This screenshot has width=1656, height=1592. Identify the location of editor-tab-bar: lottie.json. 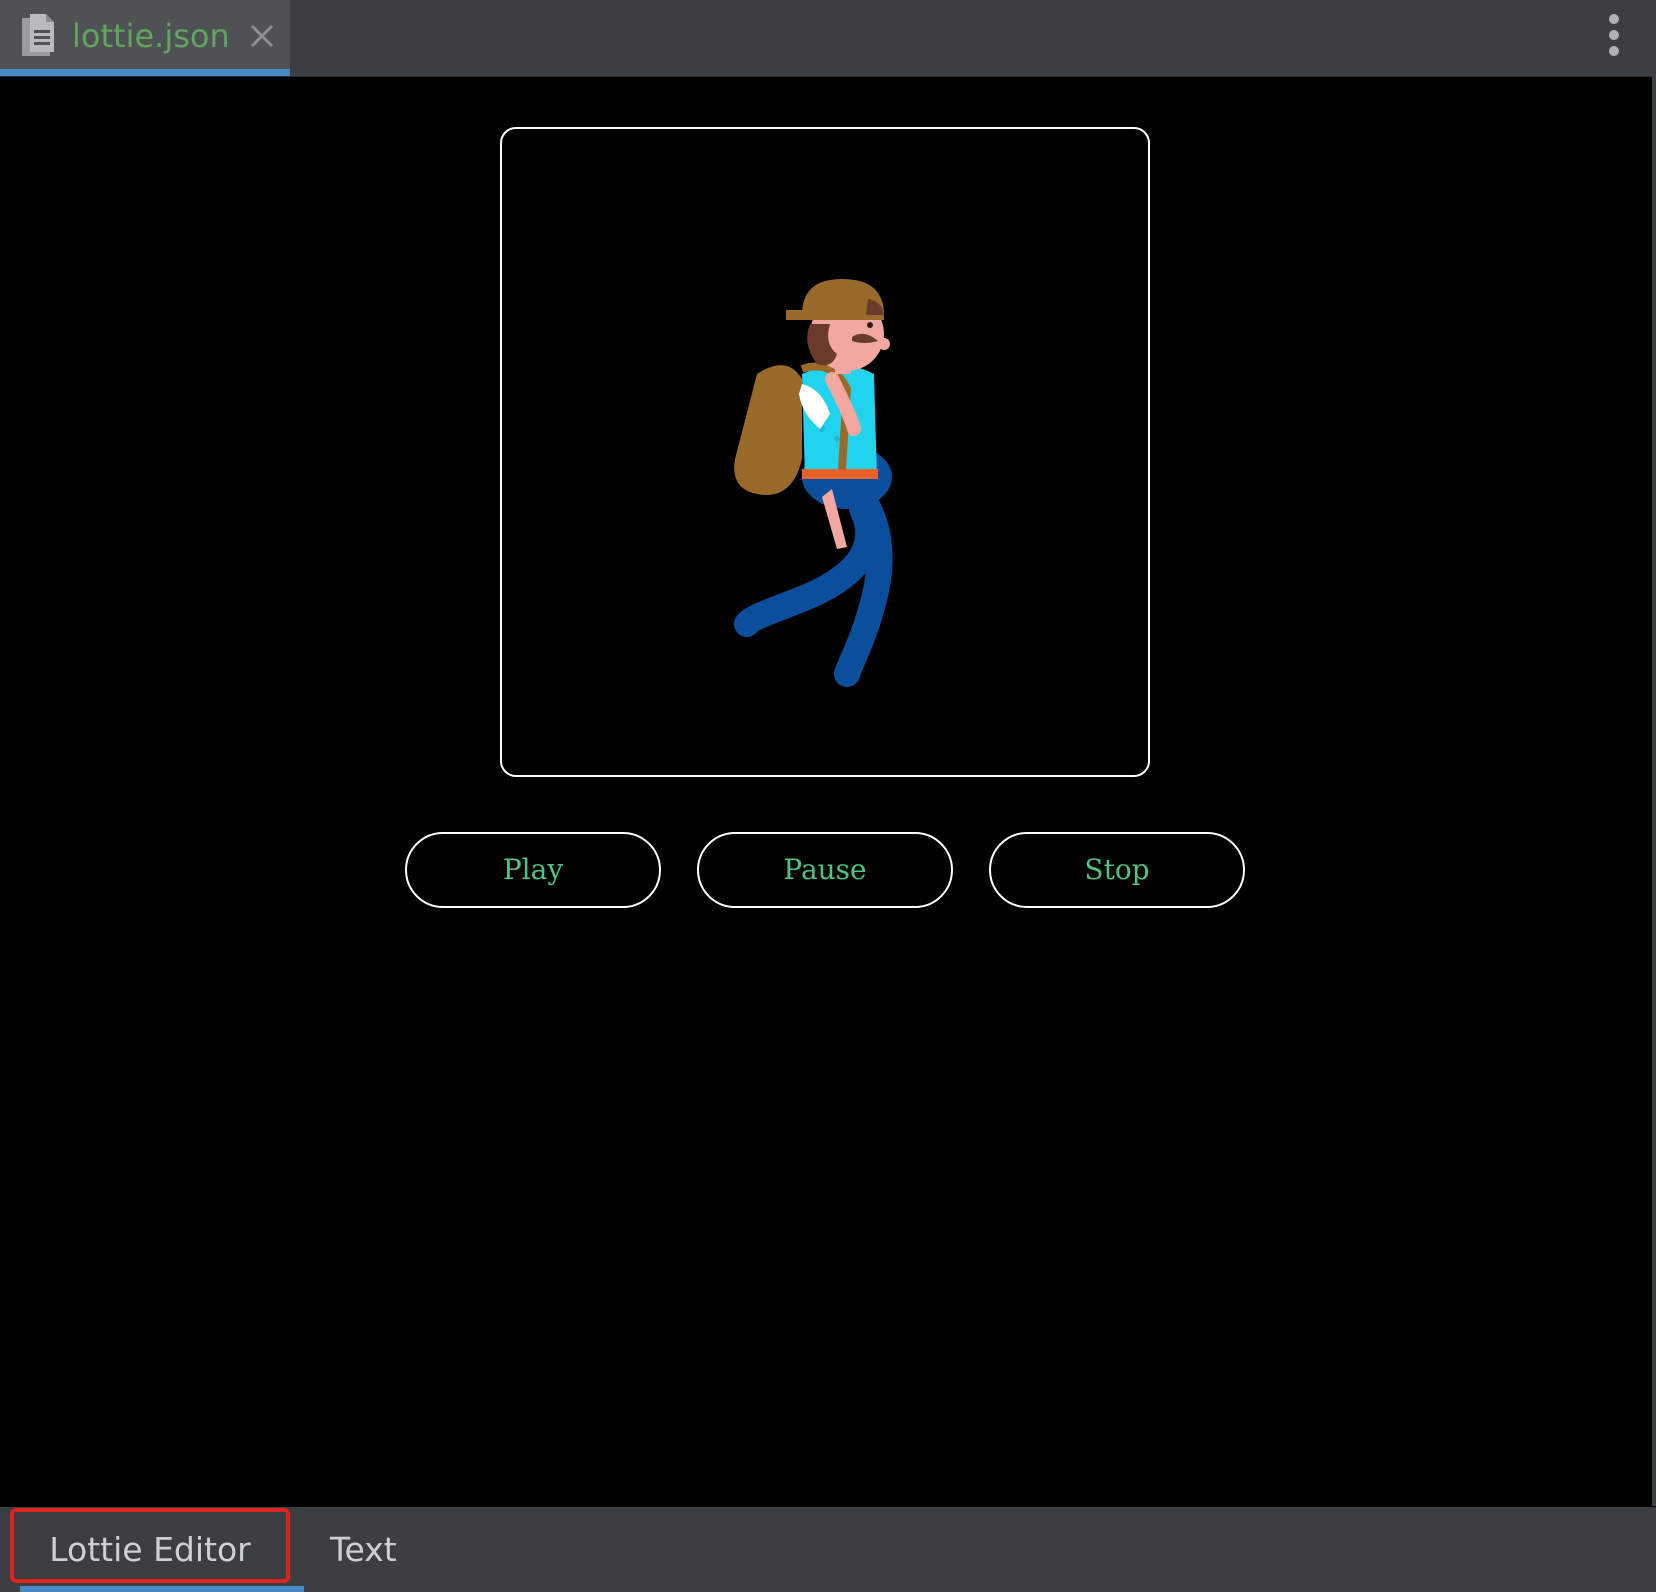
(828, 38).